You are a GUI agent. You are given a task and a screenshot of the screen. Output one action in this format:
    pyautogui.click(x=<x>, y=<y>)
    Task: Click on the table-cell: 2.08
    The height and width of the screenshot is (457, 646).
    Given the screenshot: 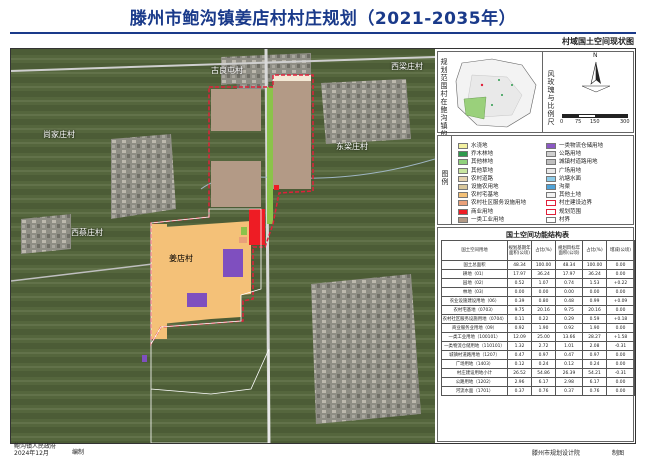 What is the action you would take?
    pyautogui.click(x=594, y=346)
    